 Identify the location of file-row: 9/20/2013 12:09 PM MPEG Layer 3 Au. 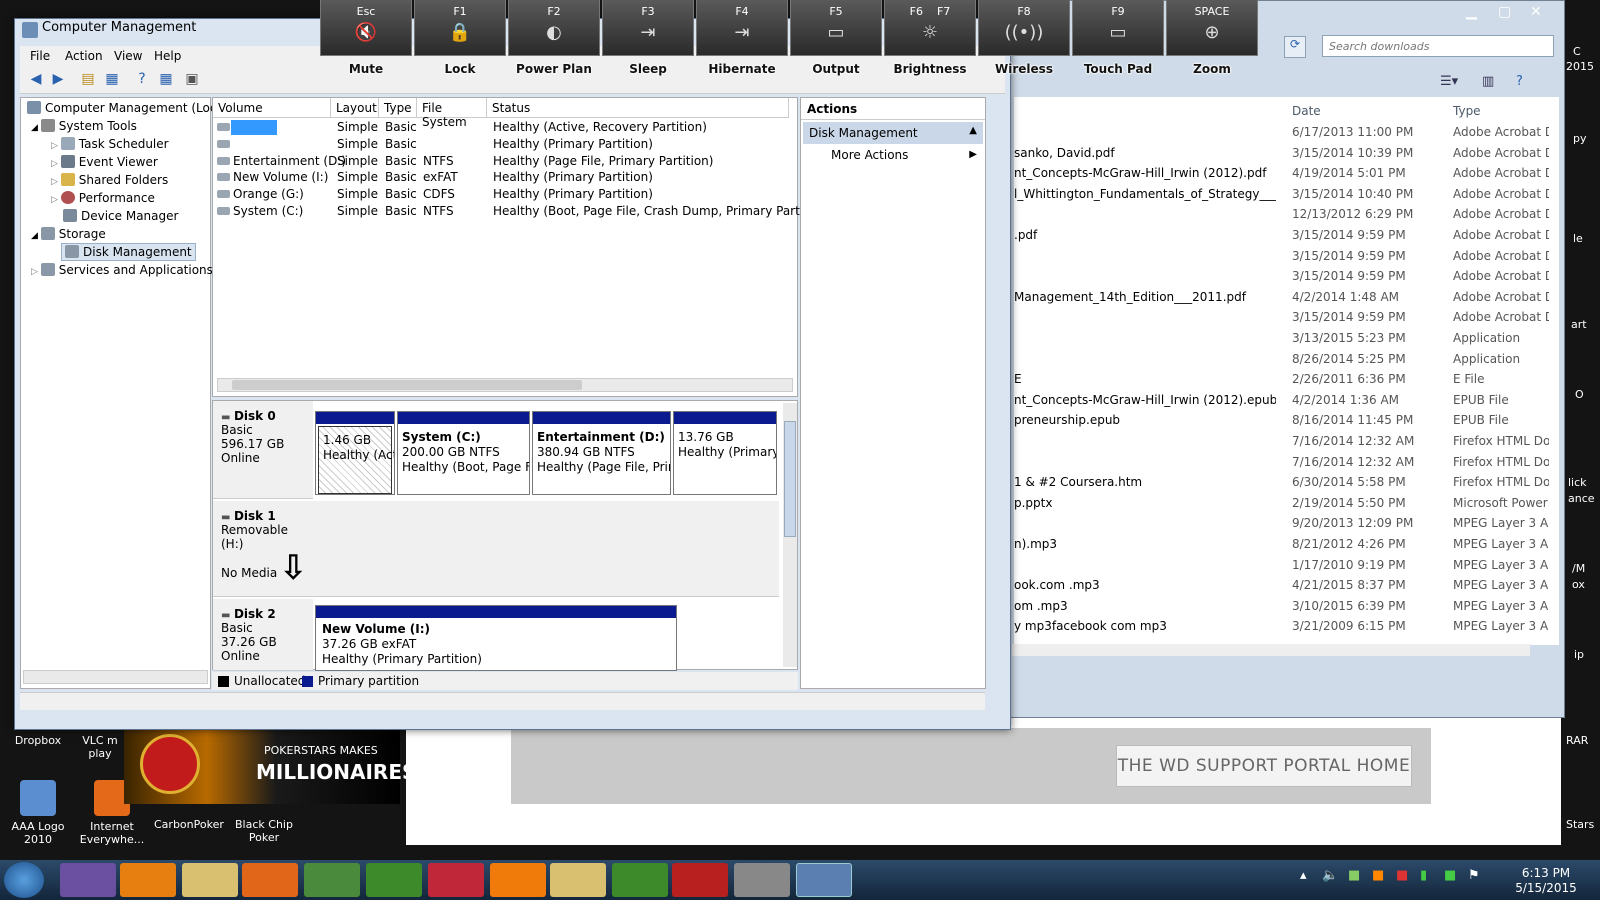
(1281, 523).